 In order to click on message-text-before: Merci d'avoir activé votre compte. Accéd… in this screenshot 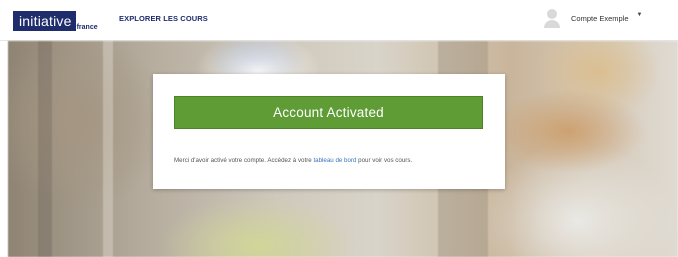, I will do `click(244, 160)`.